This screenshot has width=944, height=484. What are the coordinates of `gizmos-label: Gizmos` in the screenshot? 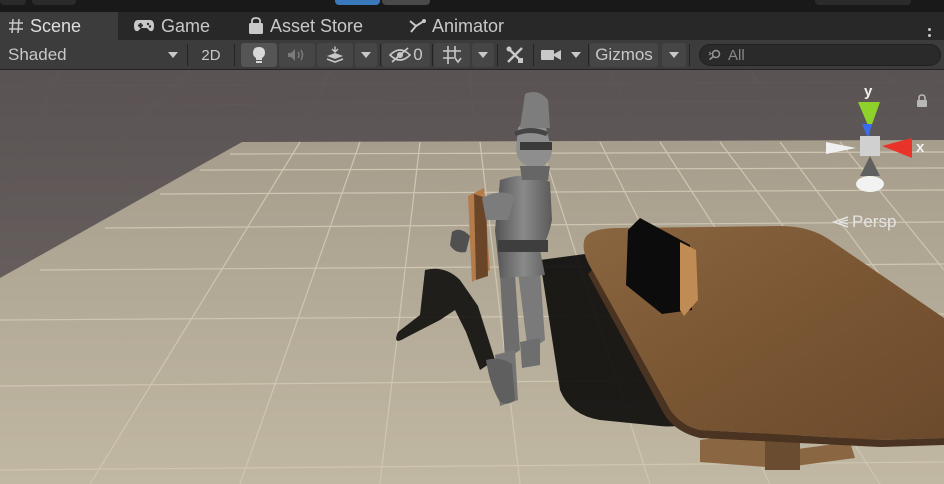 It's located at (624, 54).